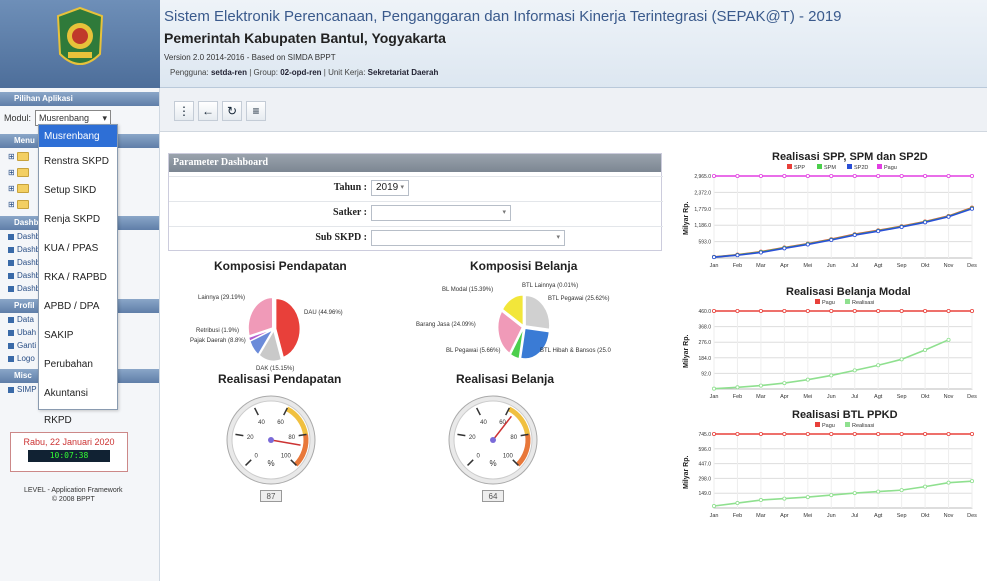 The image size is (987, 581). What do you see at coordinates (702, 193) in the screenshot?
I see `y-tick-label: 2,372.0` at bounding box center [702, 193].